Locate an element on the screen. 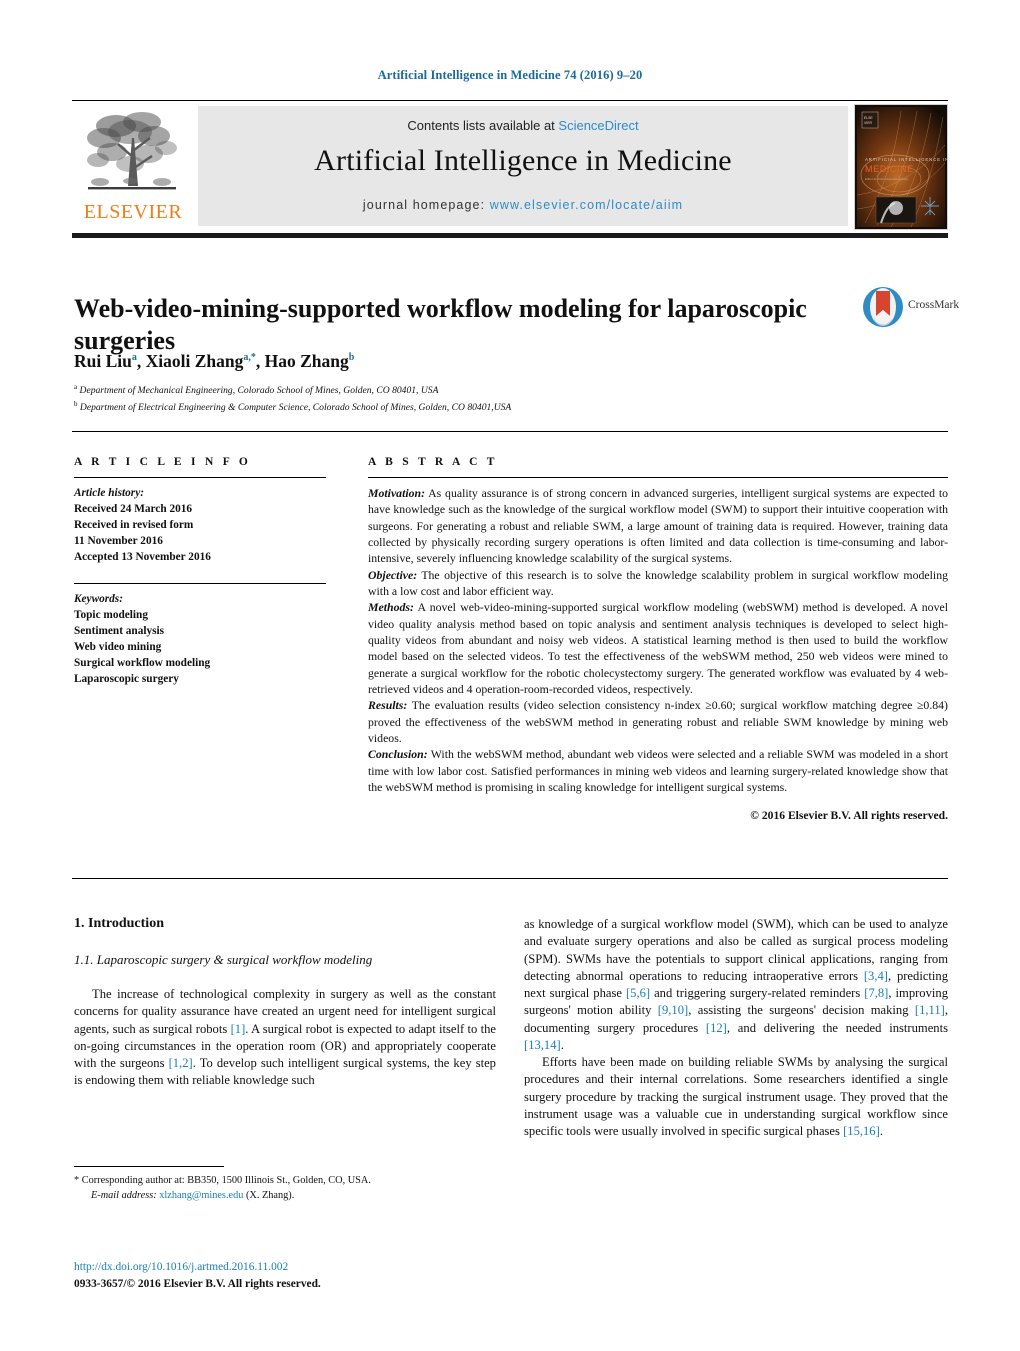  elsevier-logo: ELSEVIER is located at coordinates (133, 166).